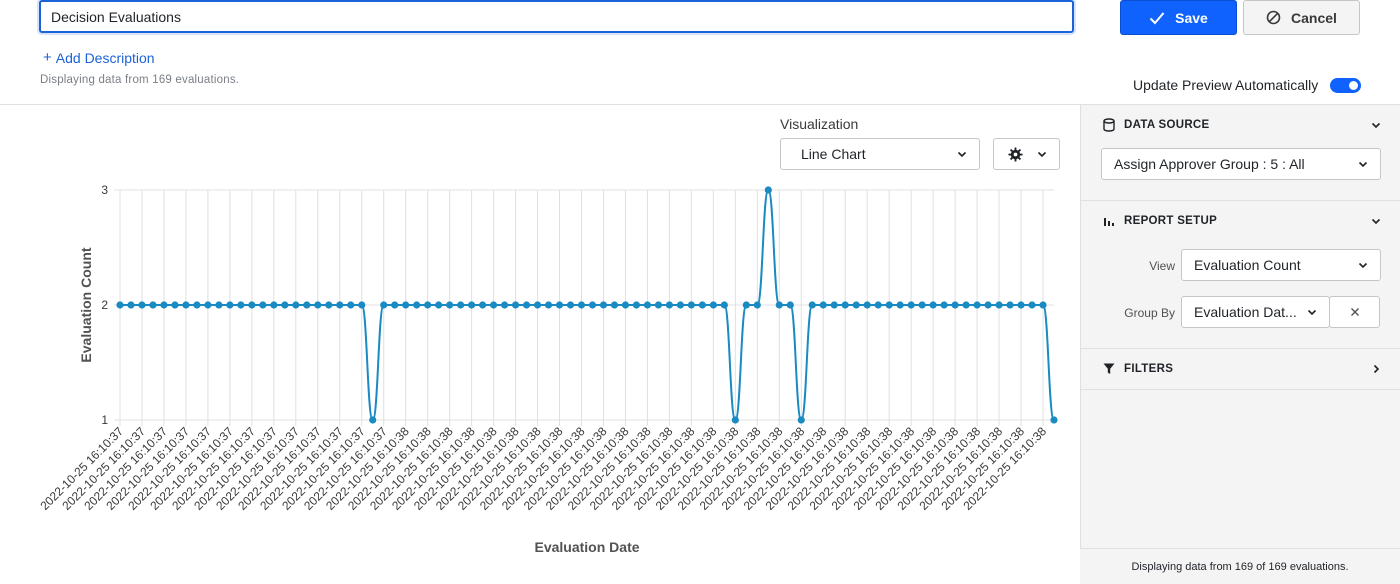  Describe the element at coordinates (1240, 369) in the screenshot. I see `filters-section-header: FILTERS` at that location.